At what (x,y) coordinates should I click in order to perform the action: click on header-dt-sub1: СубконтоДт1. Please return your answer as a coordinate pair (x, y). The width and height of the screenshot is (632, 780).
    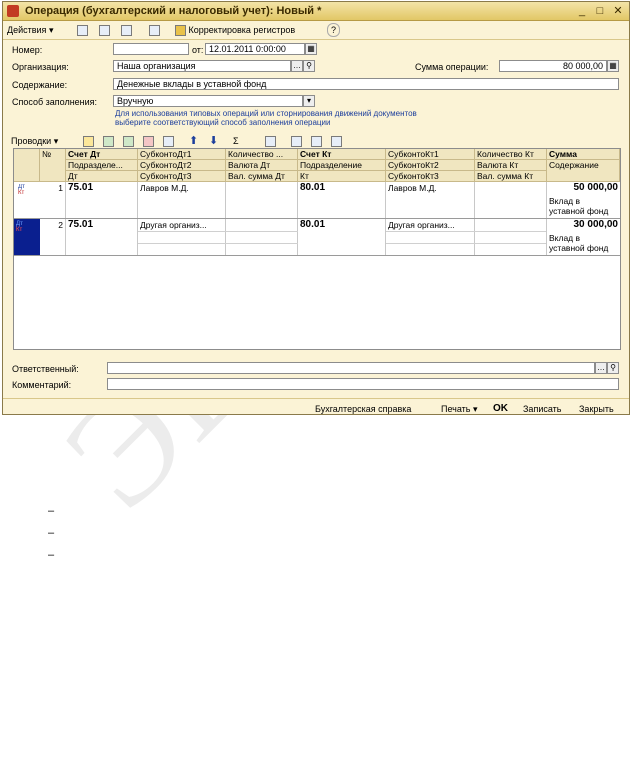
    Looking at the image, I should click on (182, 154).